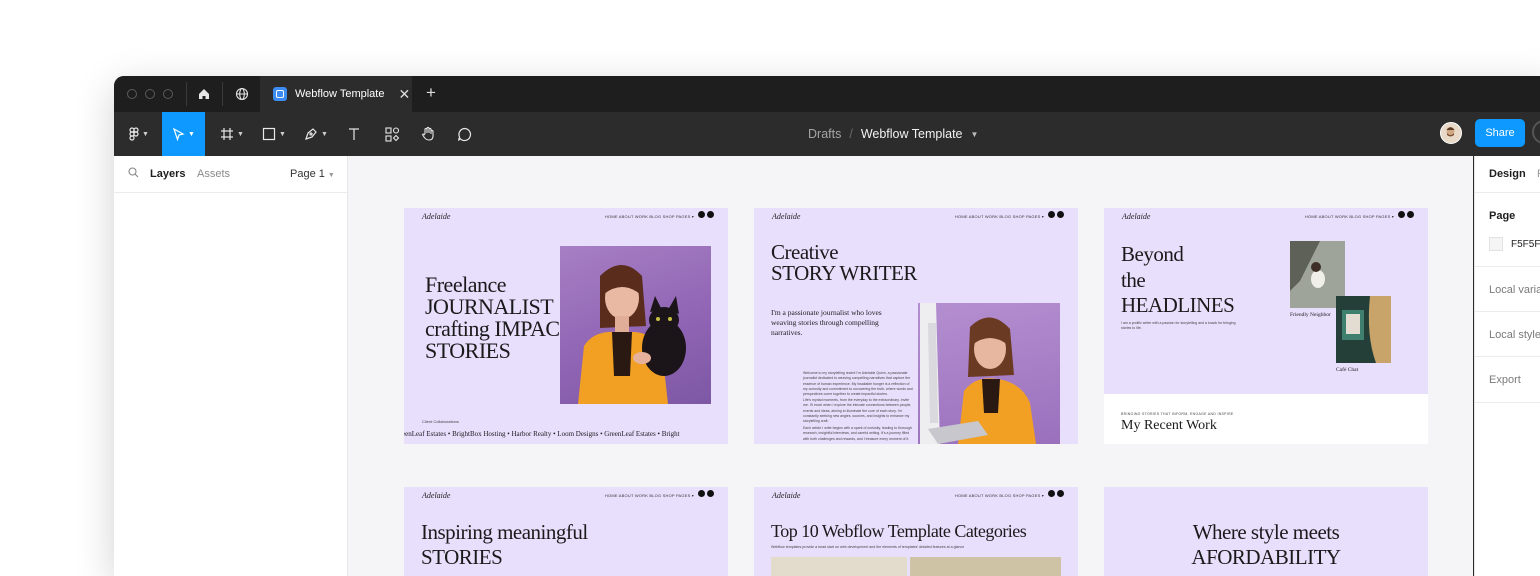  I want to click on layers-panel-header: Layers Assets Page 1 ▼, so click(230, 174).